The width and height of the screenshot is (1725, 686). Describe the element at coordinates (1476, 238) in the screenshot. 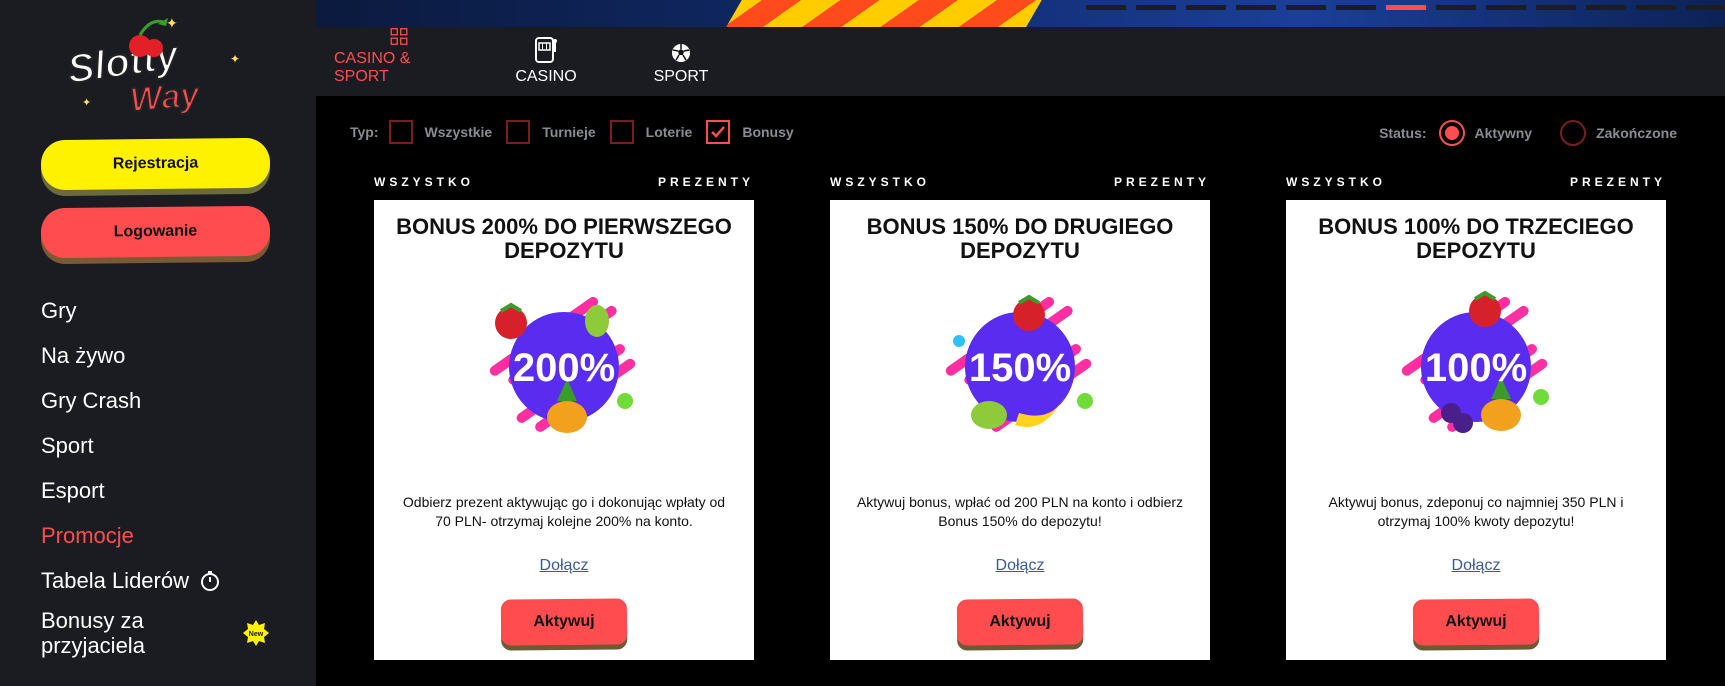

I see `card-title: BONUS 100% DO TRZECIEGO DEPOZYTU` at that location.